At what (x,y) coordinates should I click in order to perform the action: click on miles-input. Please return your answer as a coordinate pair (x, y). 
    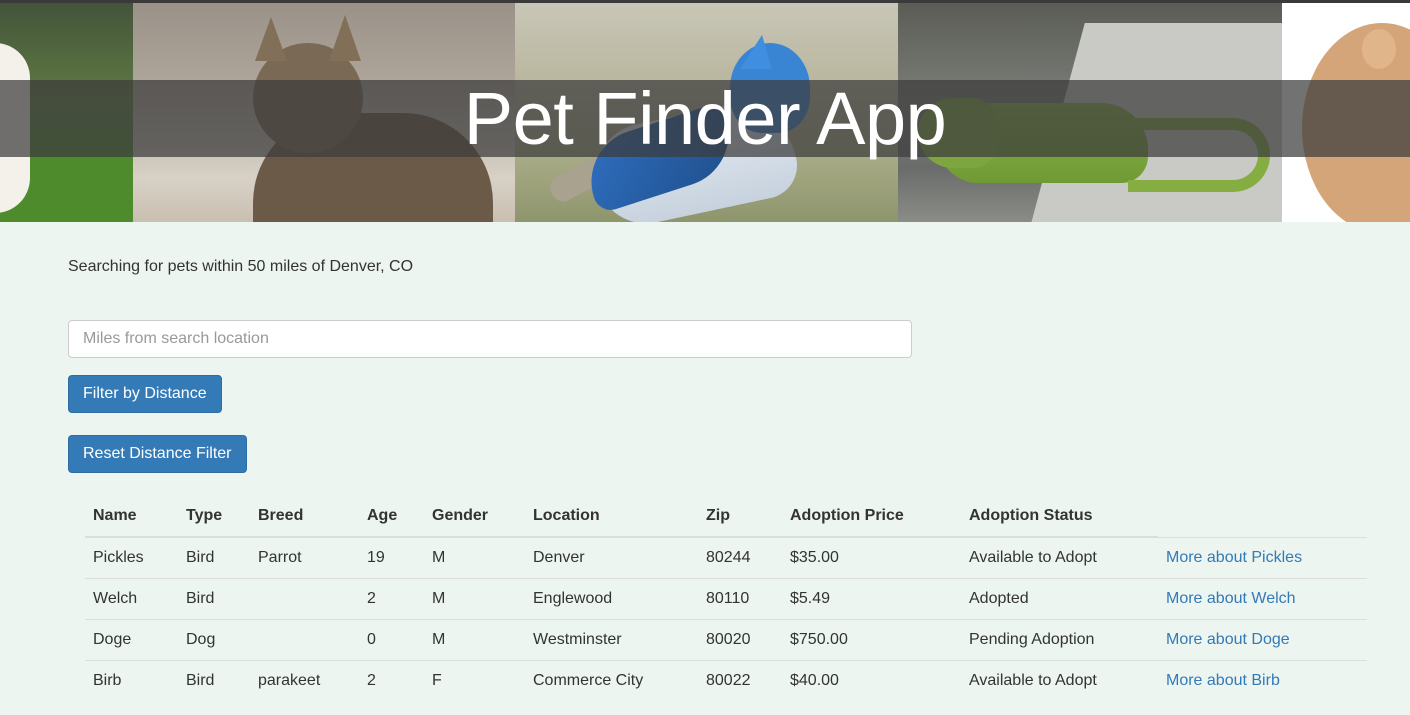
    Looking at the image, I should click on (490, 339).